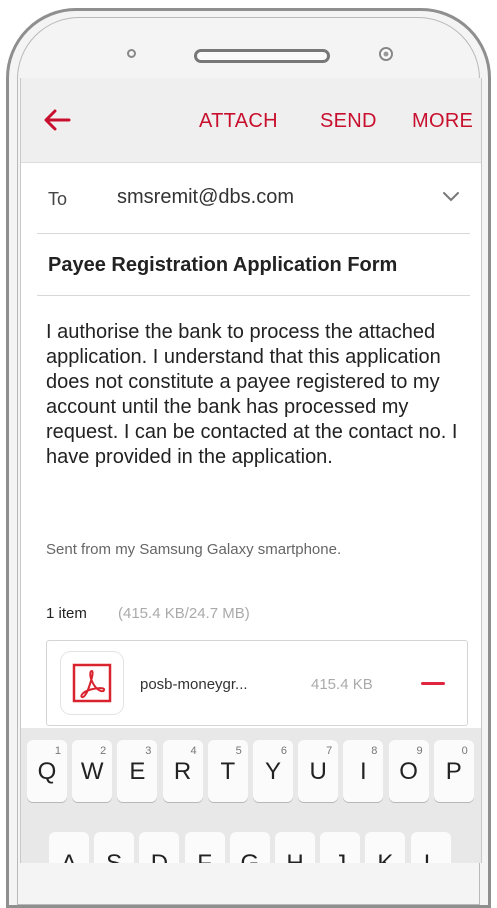 Image resolution: width=497 pixels, height=908 pixels. Describe the element at coordinates (433, 683) in the screenshot. I see `remove-attachment-button` at that location.